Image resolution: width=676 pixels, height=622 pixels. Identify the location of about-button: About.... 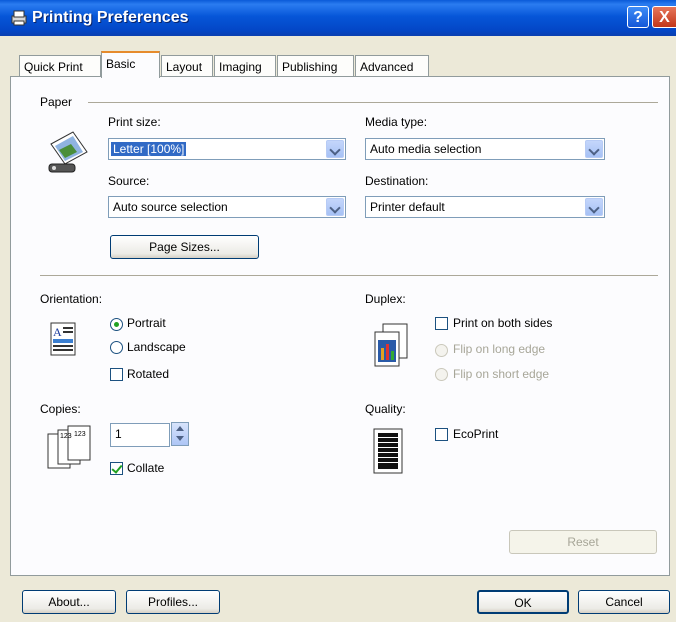
(69, 602).